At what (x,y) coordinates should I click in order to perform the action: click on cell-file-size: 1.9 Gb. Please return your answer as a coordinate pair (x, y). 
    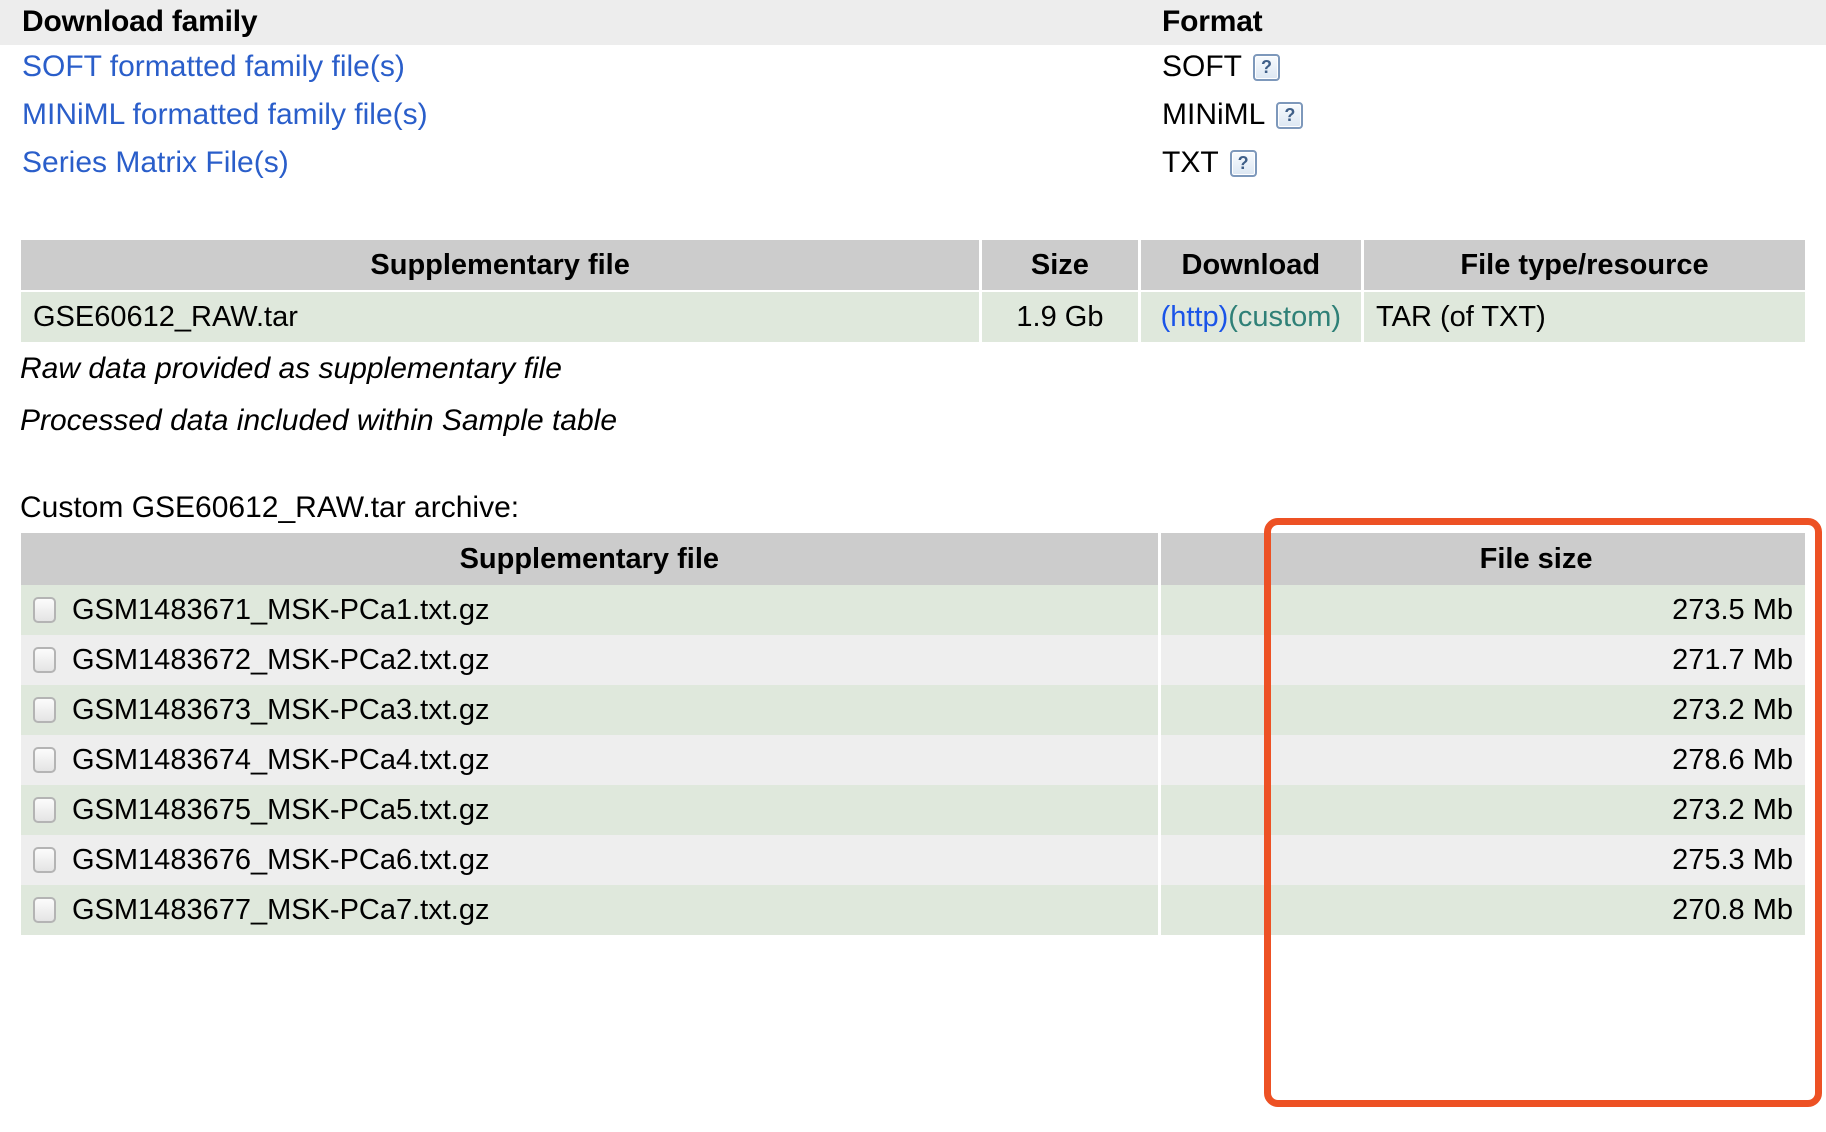
    Looking at the image, I should click on (1060, 317).